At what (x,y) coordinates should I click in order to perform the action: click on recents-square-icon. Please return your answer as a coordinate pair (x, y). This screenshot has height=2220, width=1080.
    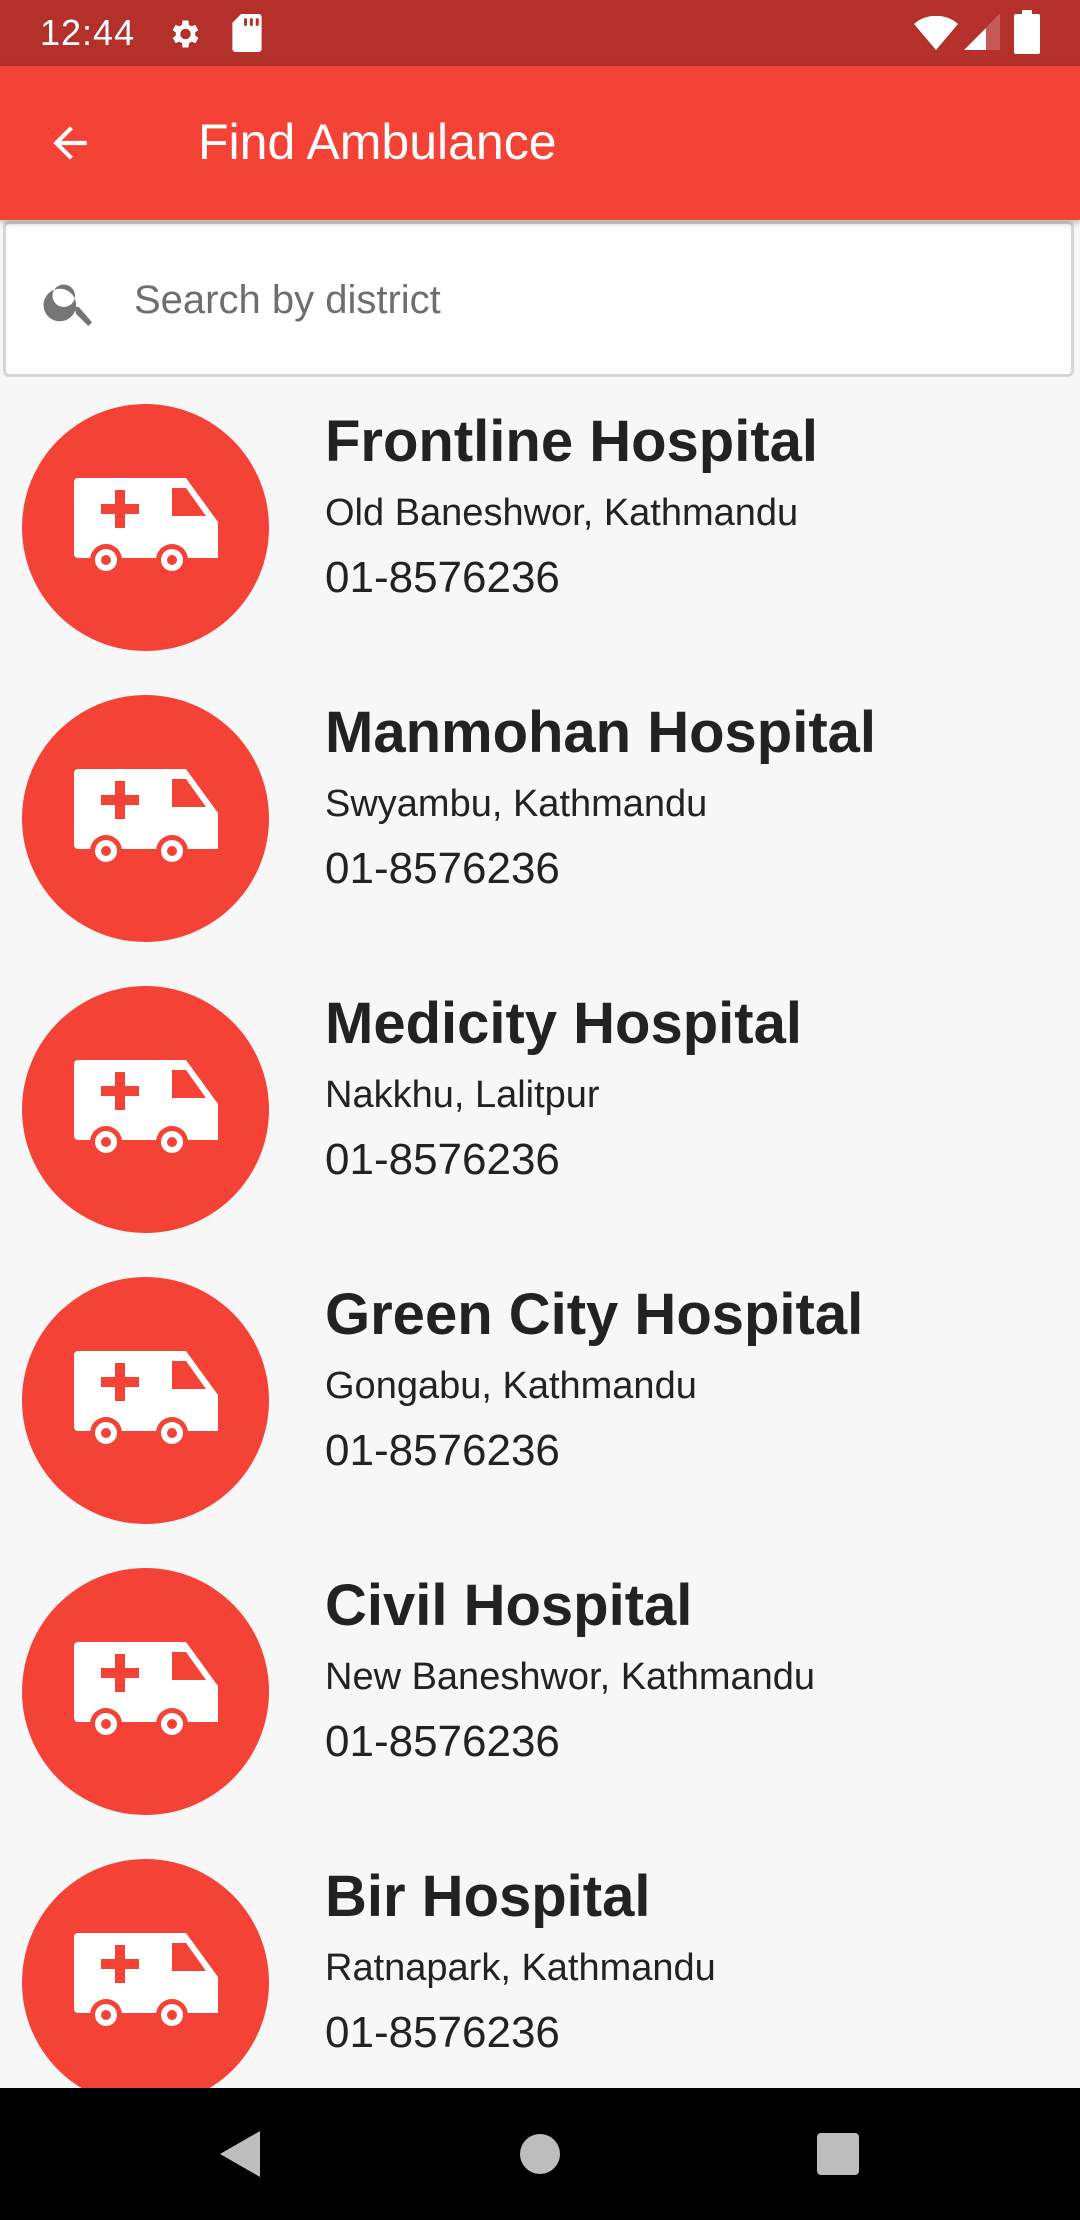
    Looking at the image, I should click on (838, 2154).